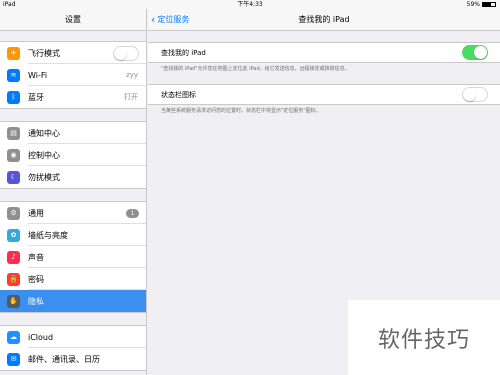  I want to click on find-my-ipad-label: 查找我的 iPad, so click(183, 52).